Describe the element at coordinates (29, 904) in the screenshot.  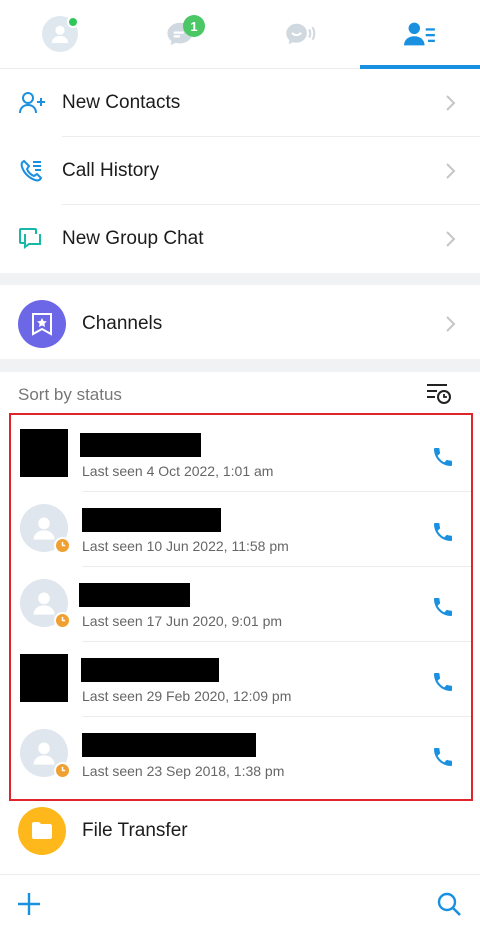
I see `plus-icon` at that location.